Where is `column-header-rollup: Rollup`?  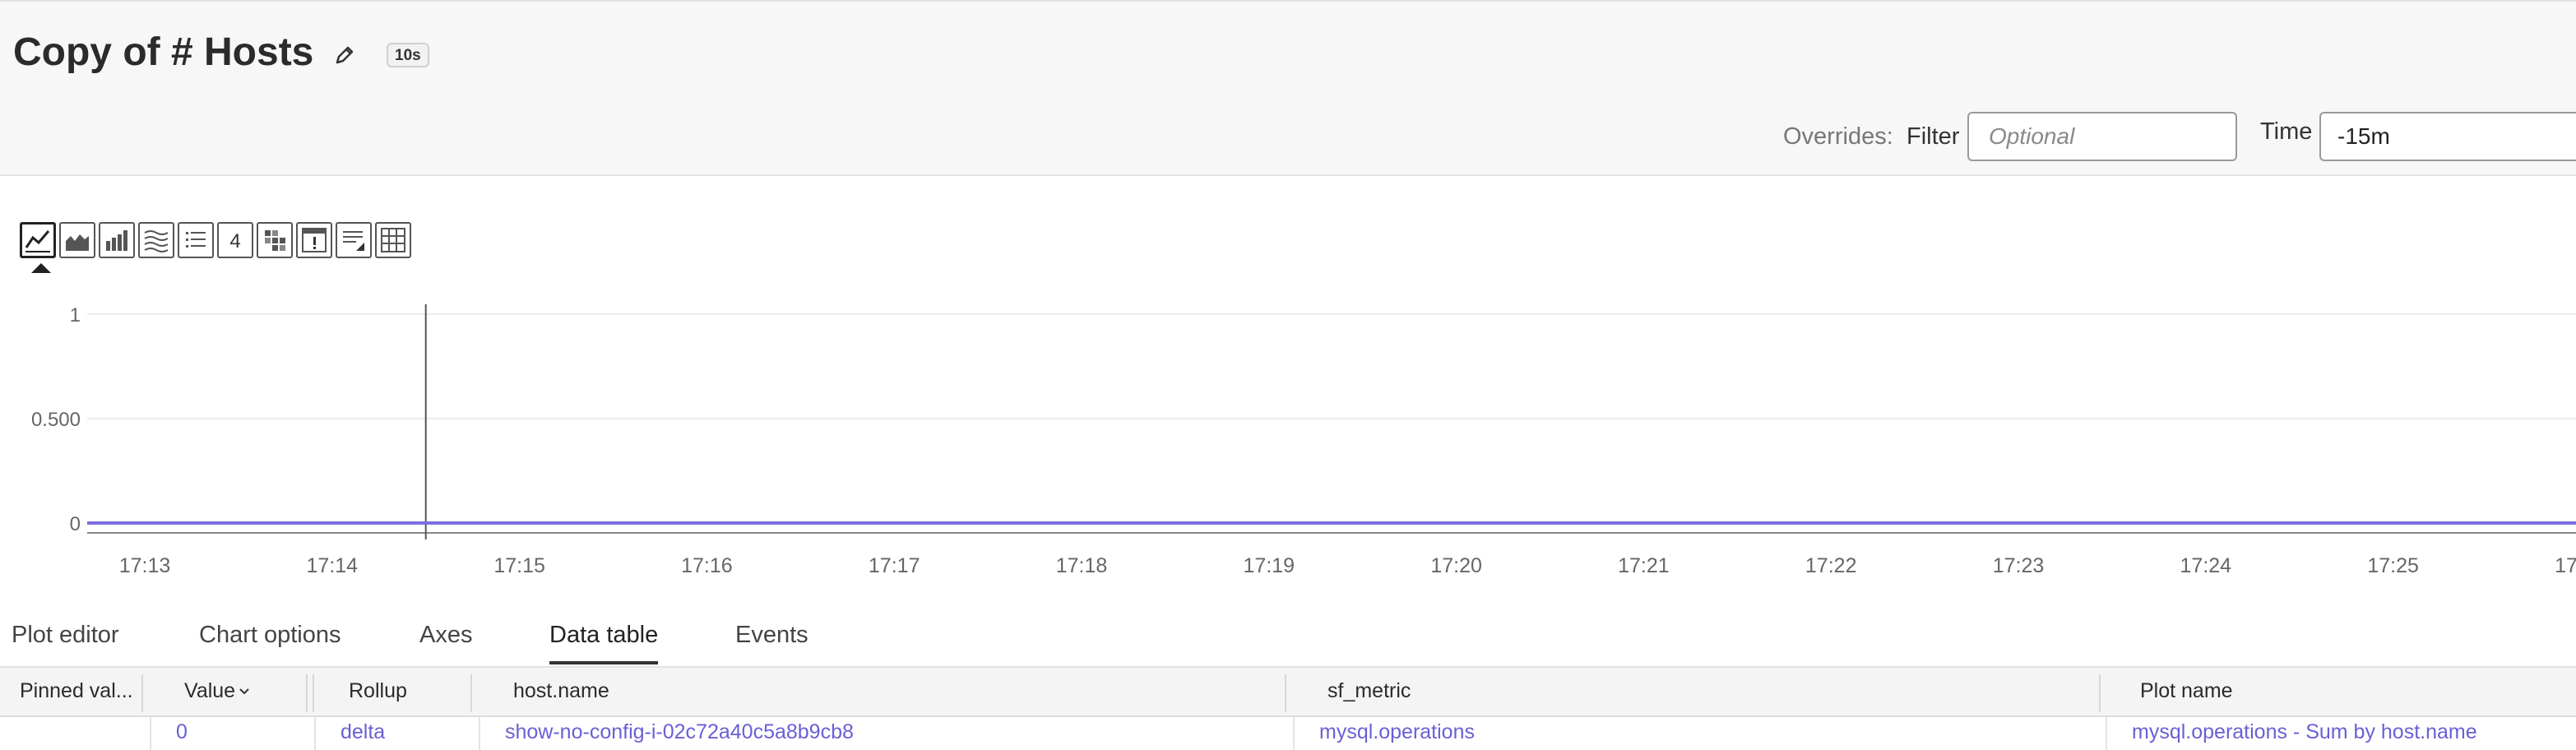
column-header-rollup: Rollup is located at coordinates (378, 691).